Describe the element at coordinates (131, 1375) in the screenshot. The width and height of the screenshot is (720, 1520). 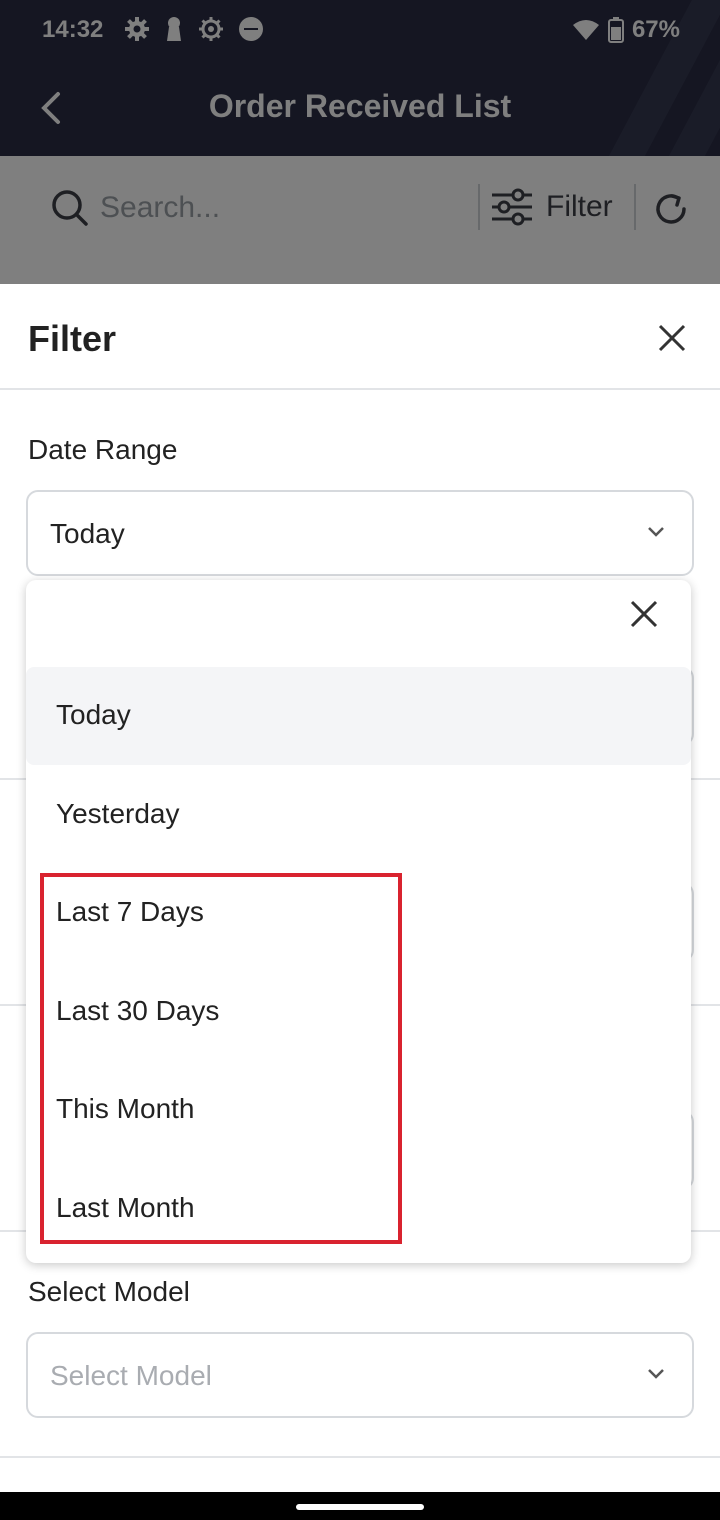
I see `select-model-placeholder: Select Model` at that location.